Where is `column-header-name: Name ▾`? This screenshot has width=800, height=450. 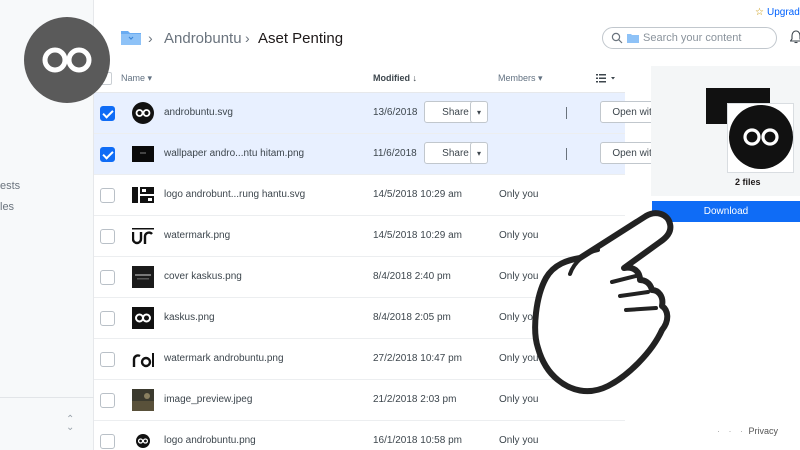 column-header-name: Name ▾ is located at coordinates (136, 78).